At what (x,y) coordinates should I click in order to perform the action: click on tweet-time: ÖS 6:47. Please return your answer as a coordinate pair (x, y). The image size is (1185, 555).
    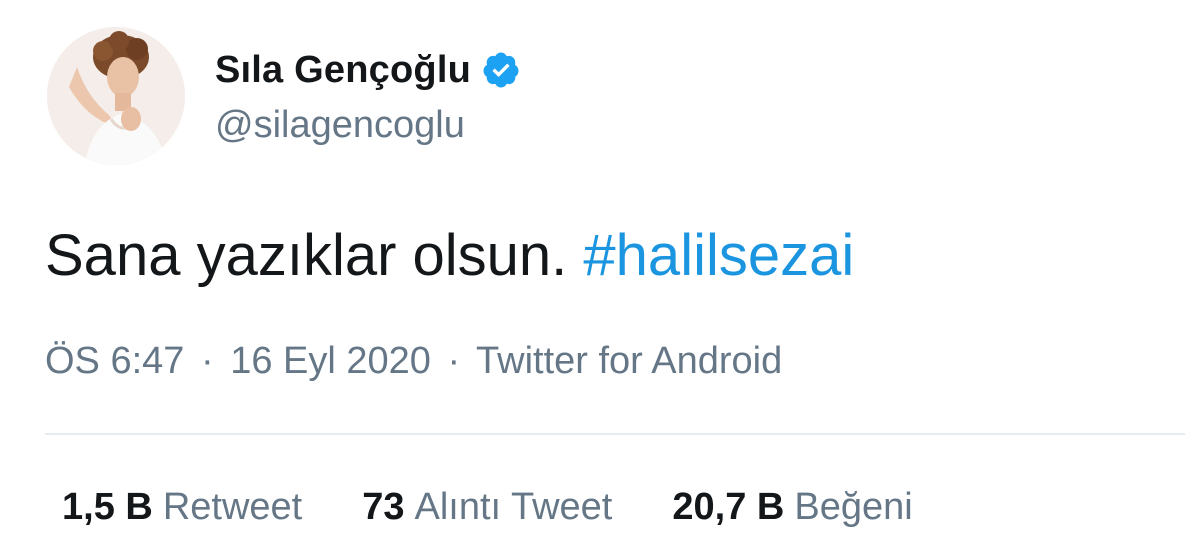
    Looking at the image, I should click on (114, 361).